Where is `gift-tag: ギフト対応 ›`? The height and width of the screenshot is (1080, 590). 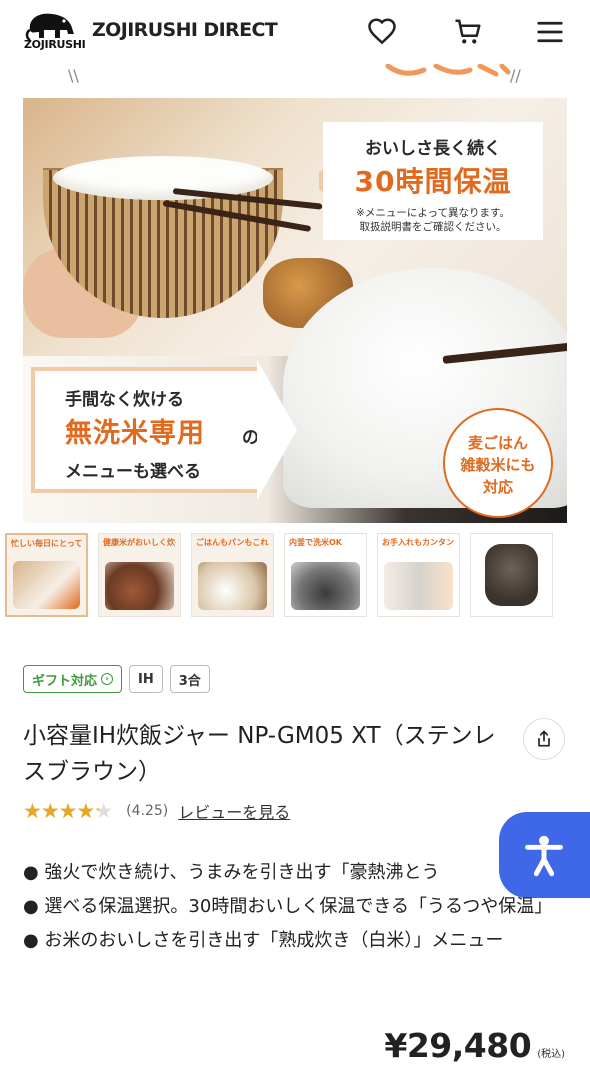
gift-tag: ギフト対応 › is located at coordinates (73, 679).